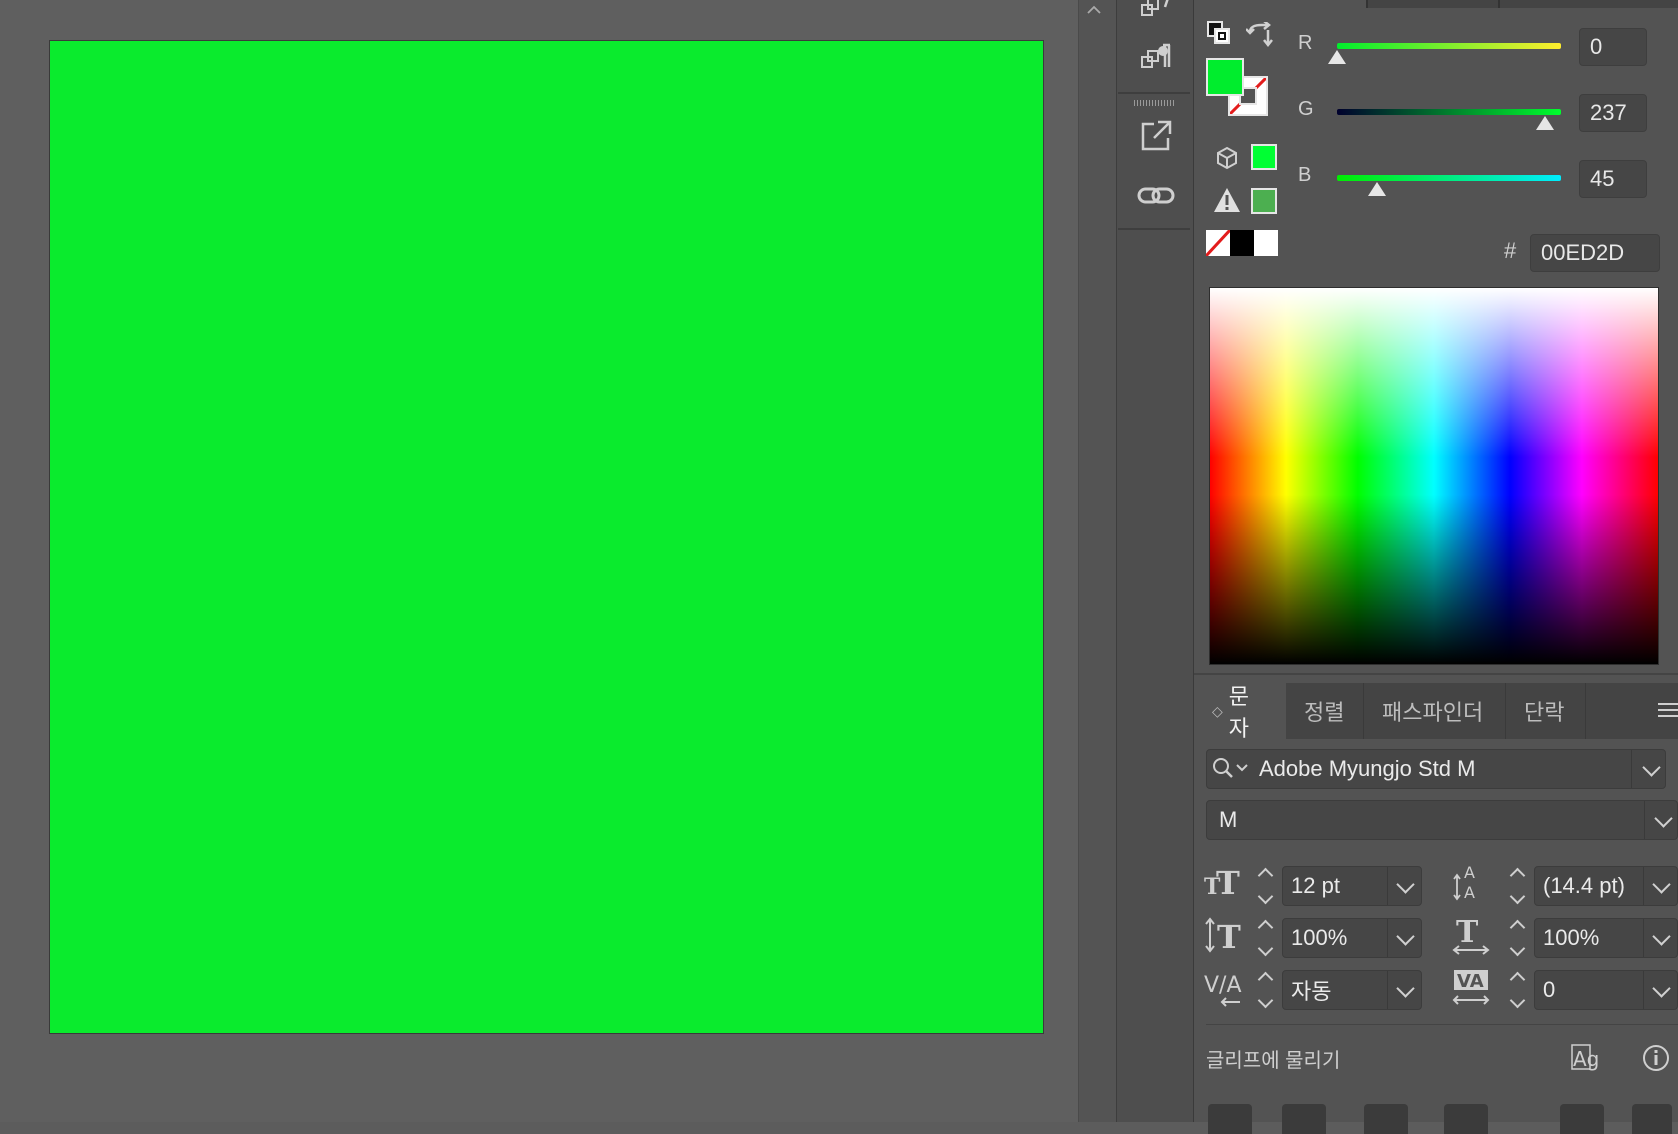  I want to click on font-search-icon, so click(1231, 769).